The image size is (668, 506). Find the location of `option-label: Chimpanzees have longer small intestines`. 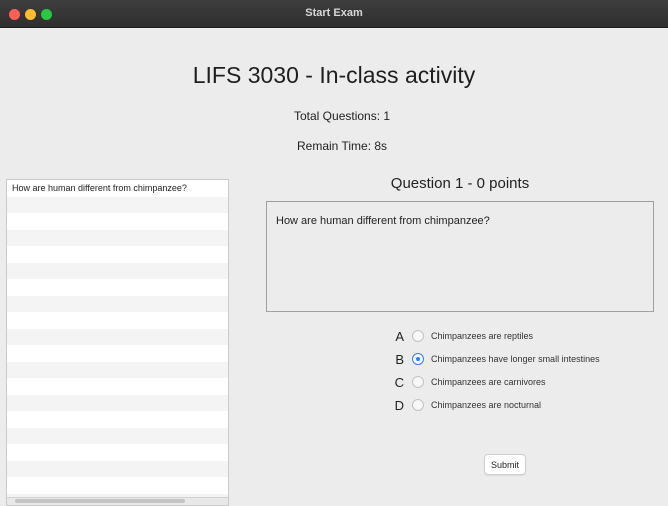

option-label: Chimpanzees have longer small intestines is located at coordinates (515, 359).